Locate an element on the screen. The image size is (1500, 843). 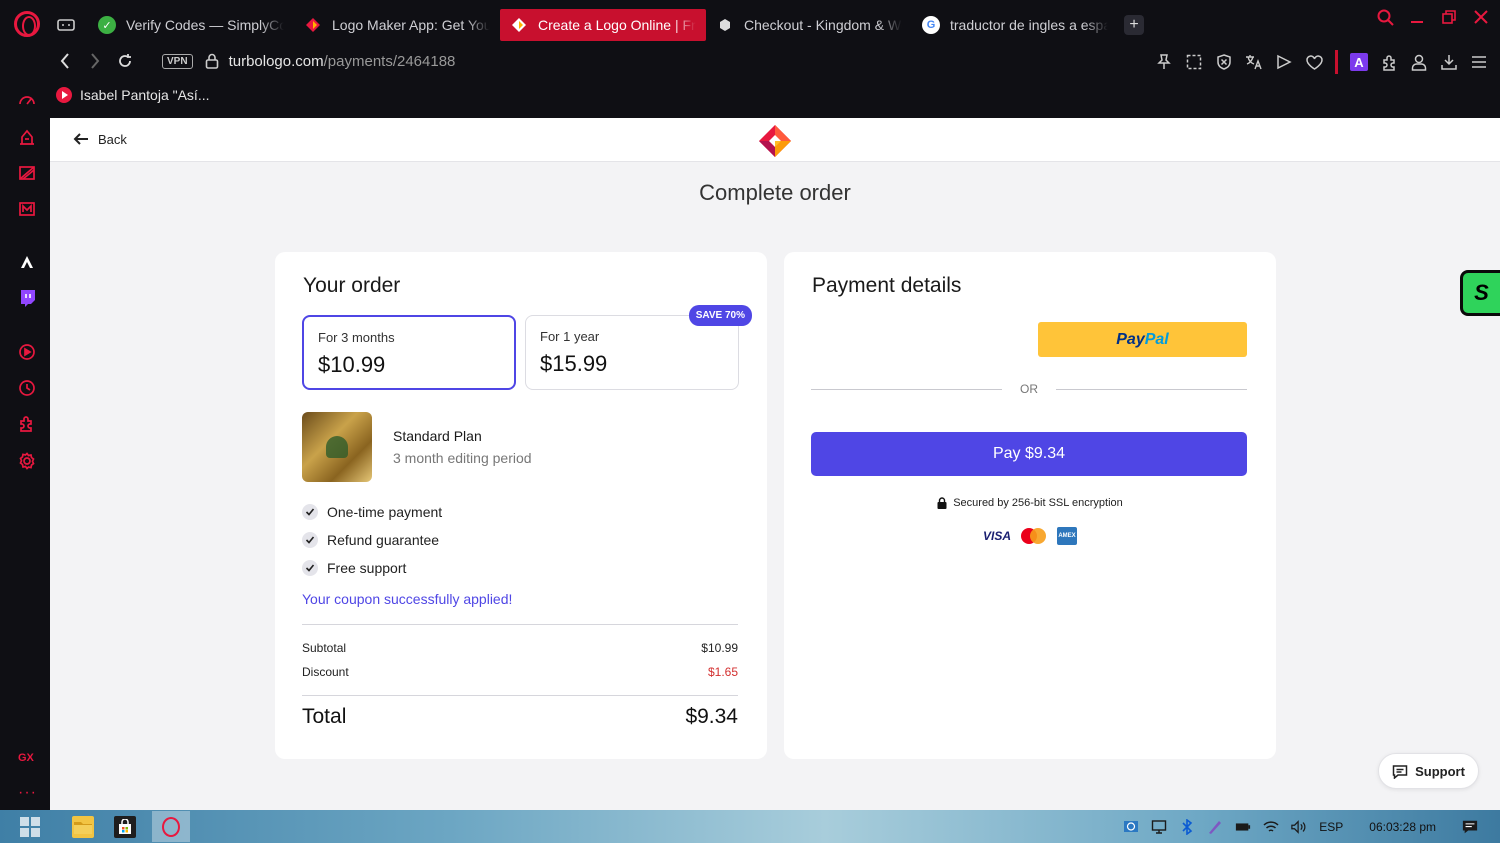
total-label: Total is located at coordinates (324, 716).